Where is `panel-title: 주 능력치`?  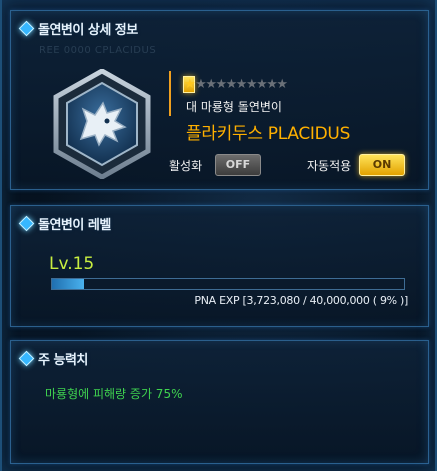 panel-title: 주 능력치 is located at coordinates (63, 360).